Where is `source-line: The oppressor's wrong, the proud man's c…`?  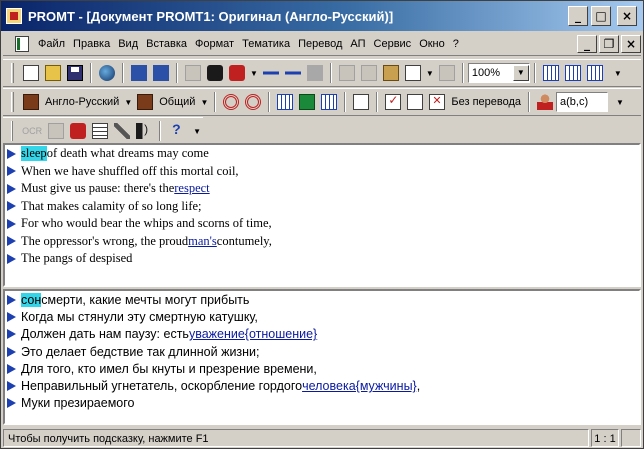 source-line: The oppressor's wrong, the proud man's c… is located at coordinates (322, 242).